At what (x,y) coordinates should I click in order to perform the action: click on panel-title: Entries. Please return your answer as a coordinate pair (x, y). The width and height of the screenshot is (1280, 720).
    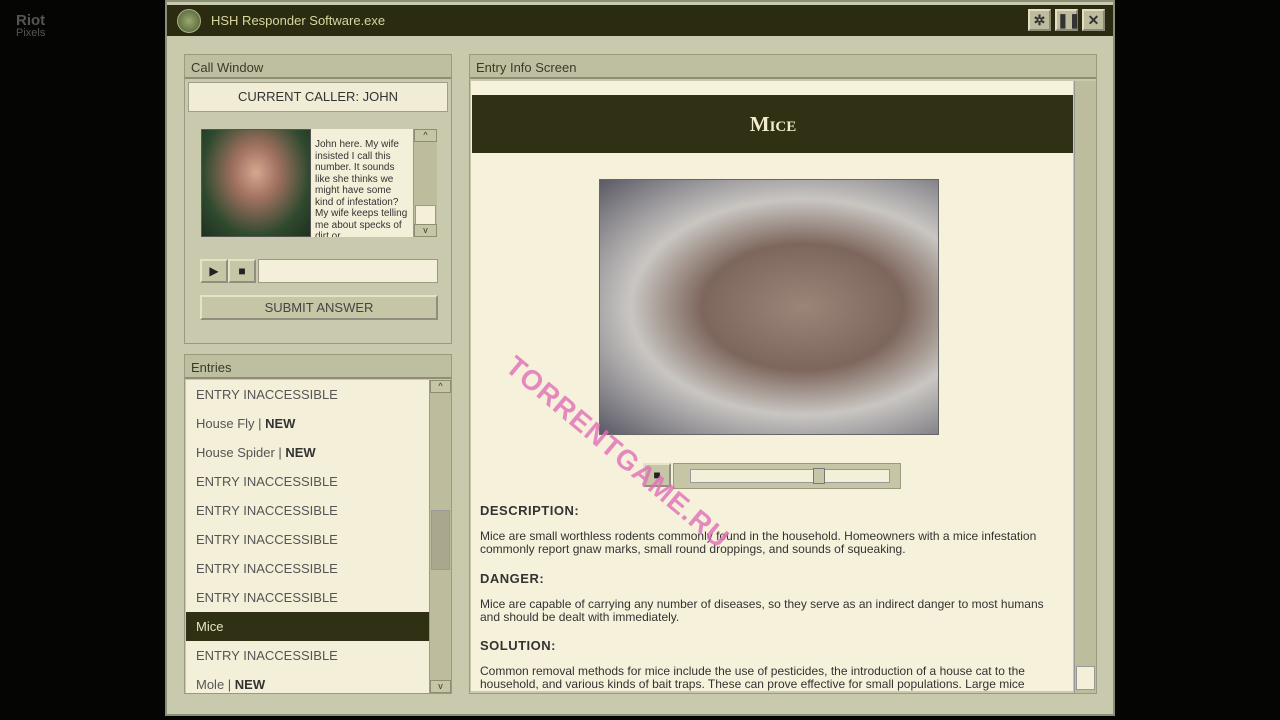
    Looking at the image, I should click on (318, 367).